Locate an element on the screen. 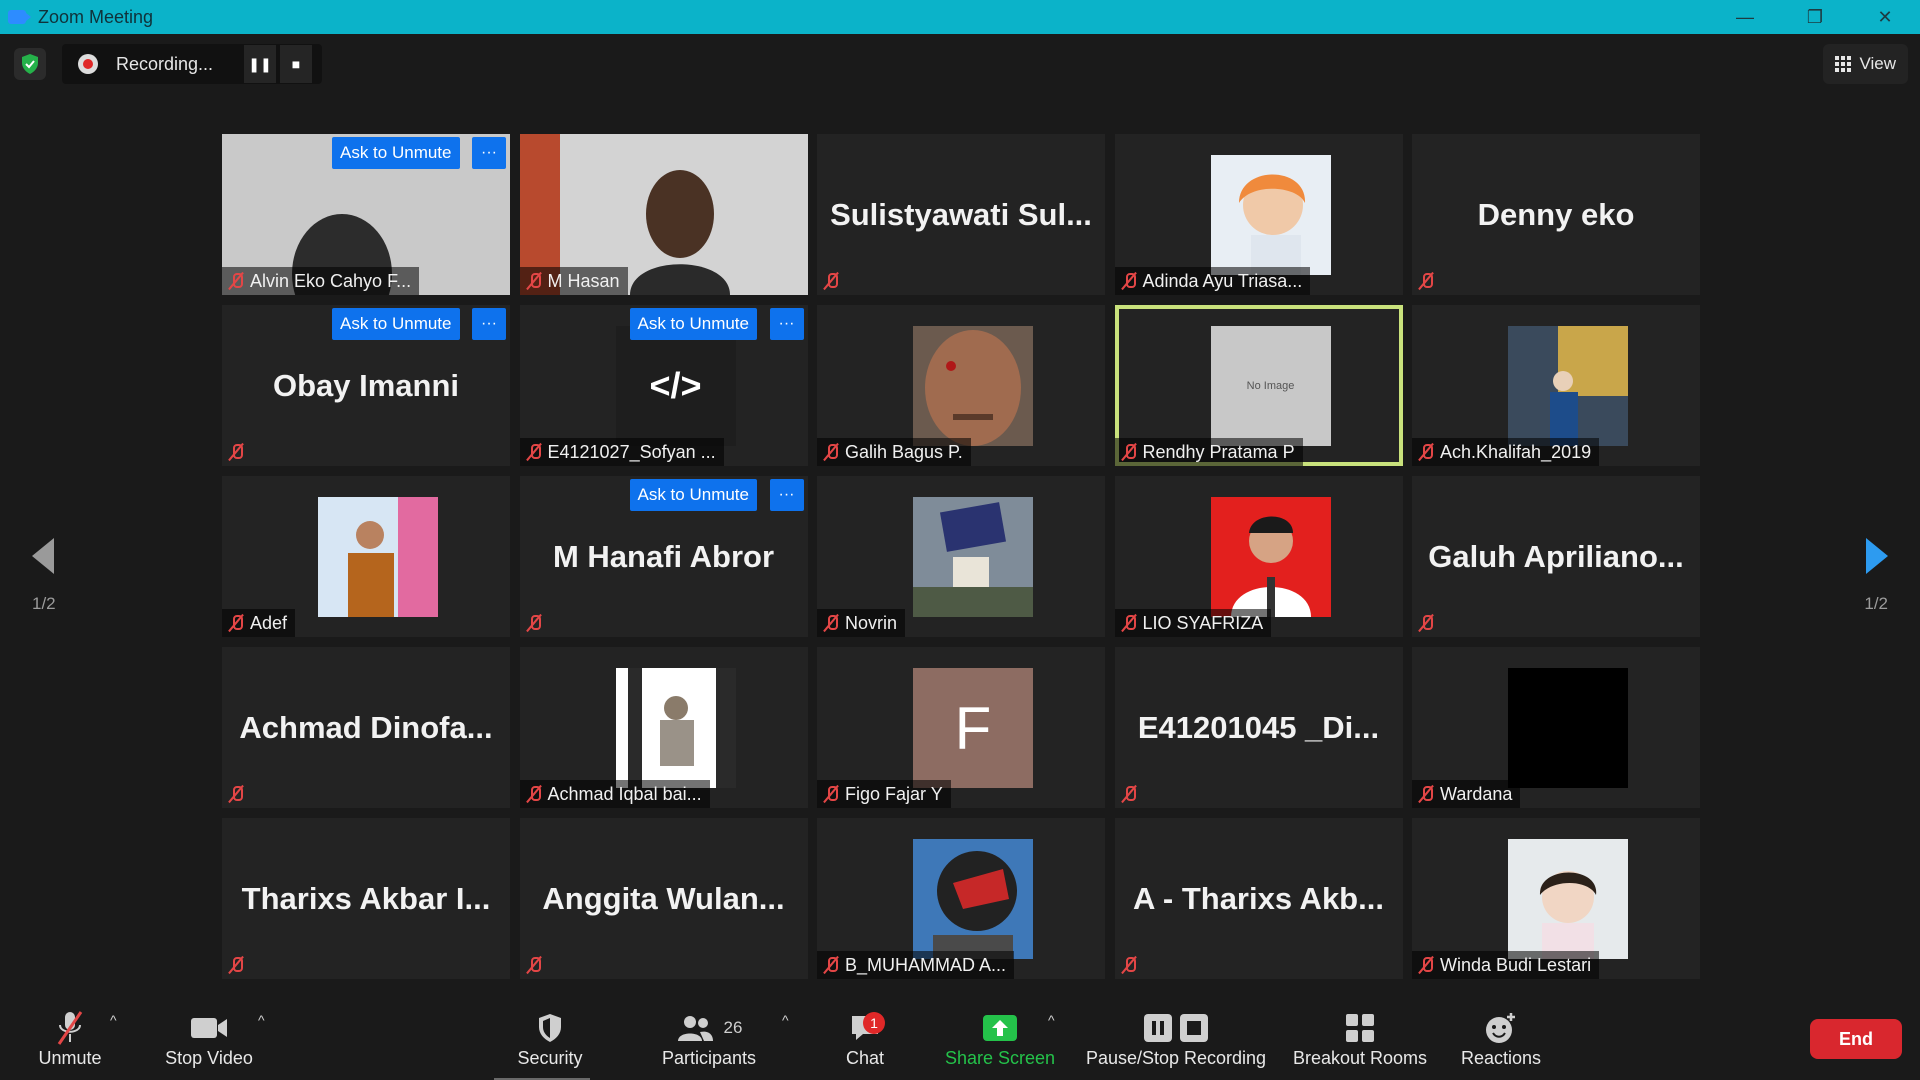 Image resolution: width=1920 pixels, height=1080 pixels. pause-recording-button: ❚❚ is located at coordinates (260, 64).